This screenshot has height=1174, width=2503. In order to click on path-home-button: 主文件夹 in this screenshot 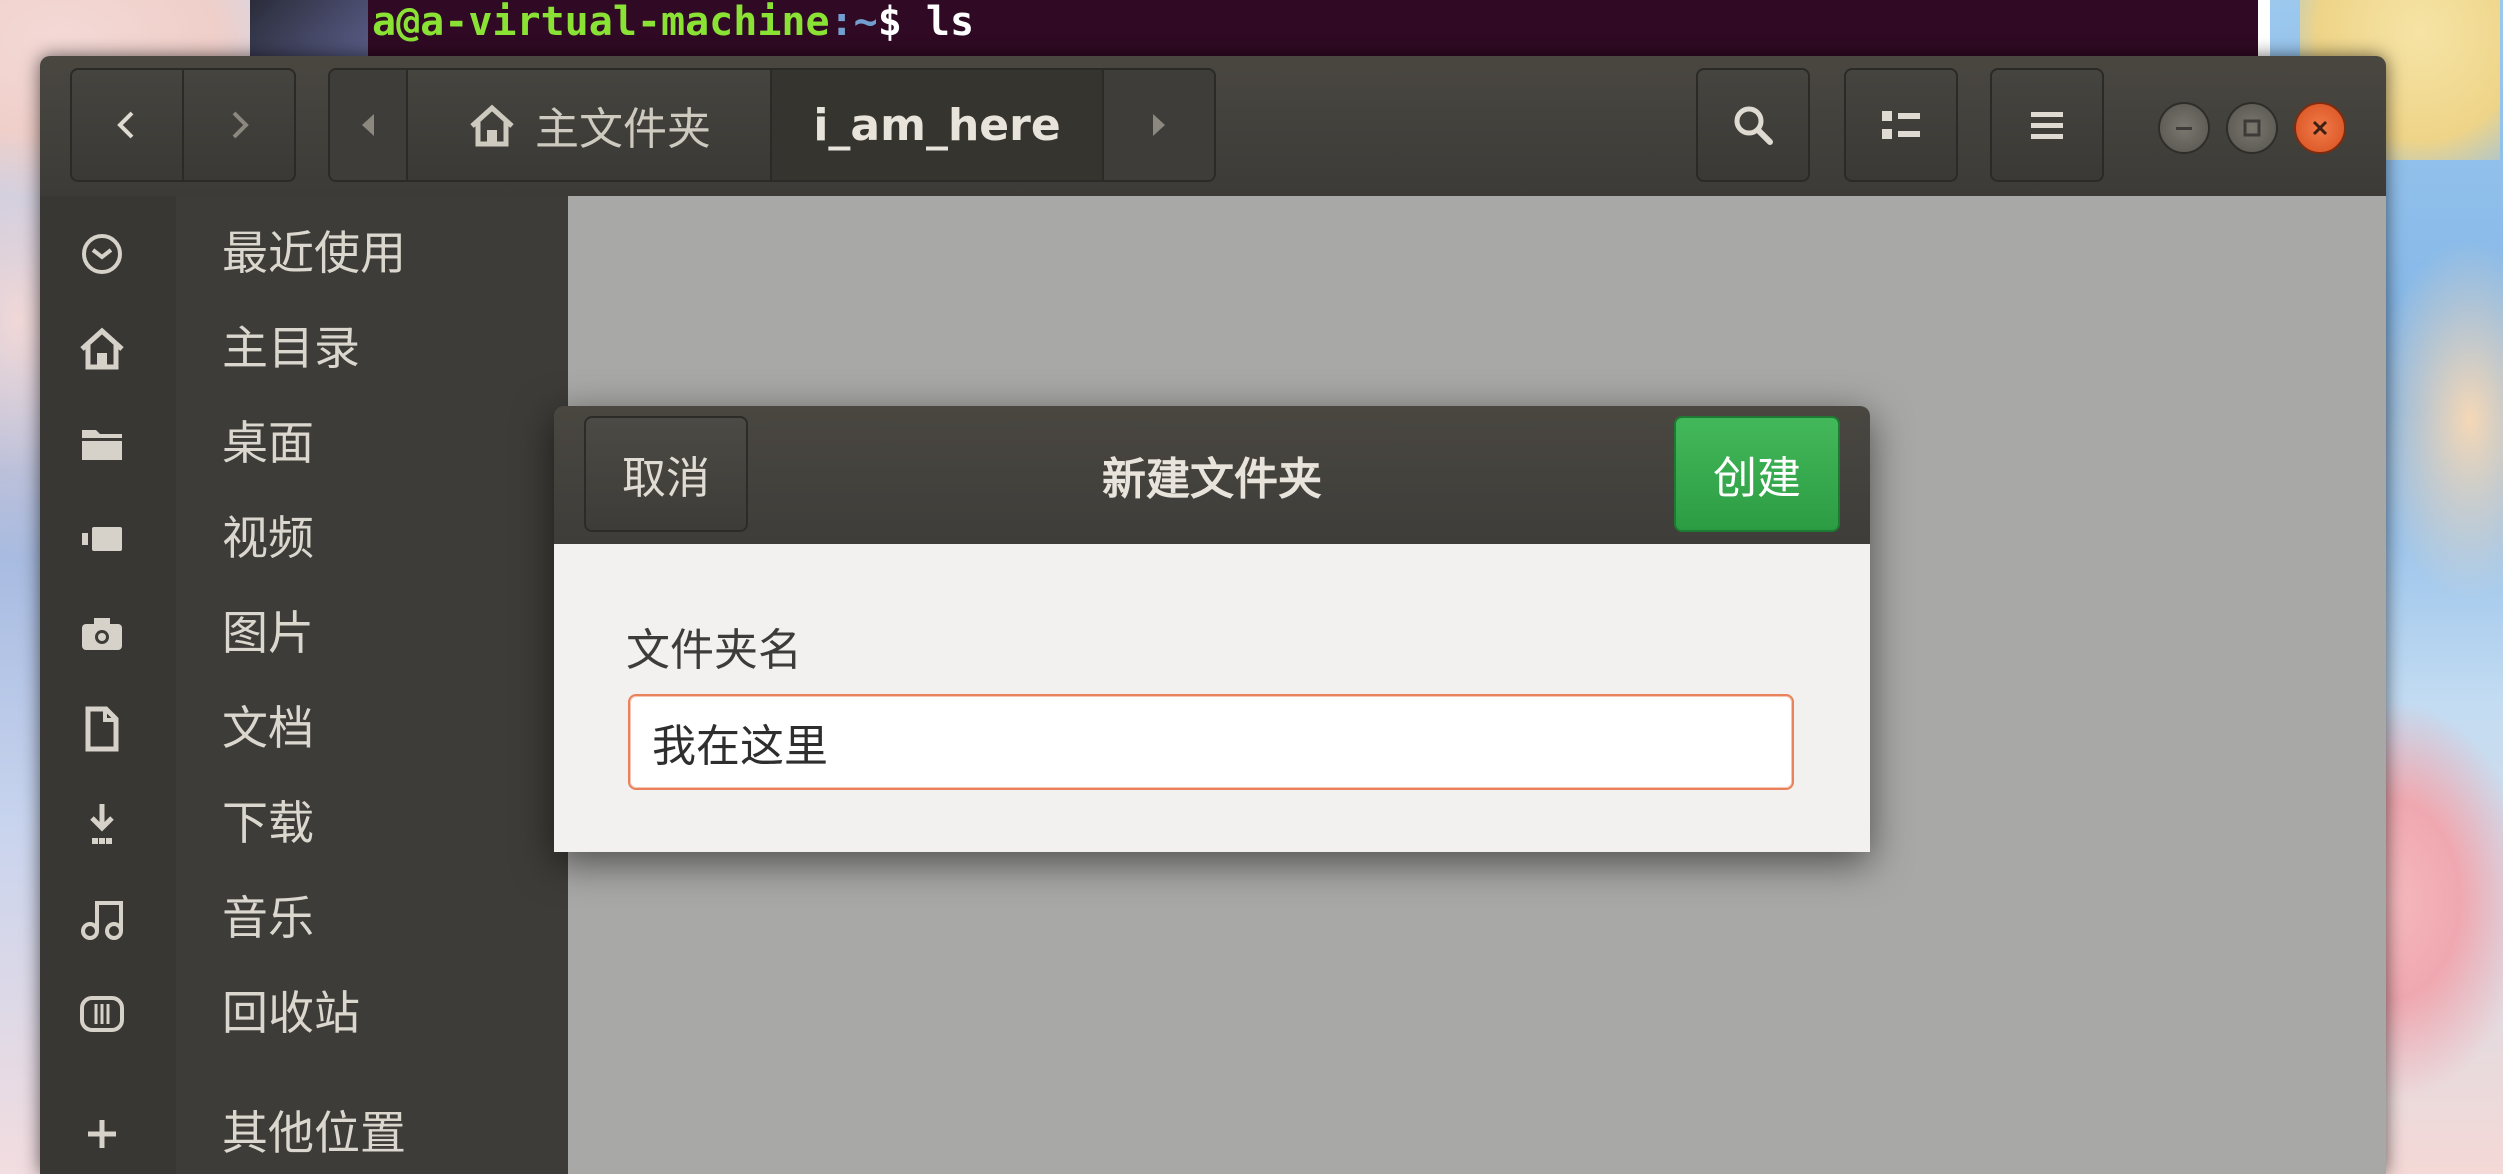, I will do `click(589, 125)`.